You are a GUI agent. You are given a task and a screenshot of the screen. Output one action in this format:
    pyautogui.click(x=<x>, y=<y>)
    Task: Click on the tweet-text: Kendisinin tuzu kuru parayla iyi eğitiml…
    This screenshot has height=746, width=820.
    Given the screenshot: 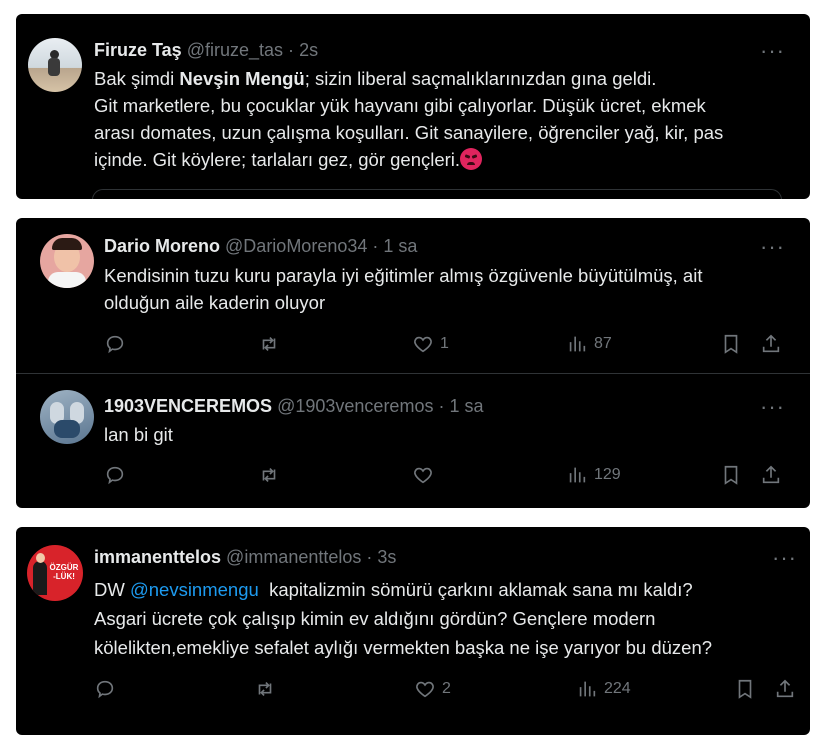 What is the action you would take?
    pyautogui.click(x=449, y=289)
    